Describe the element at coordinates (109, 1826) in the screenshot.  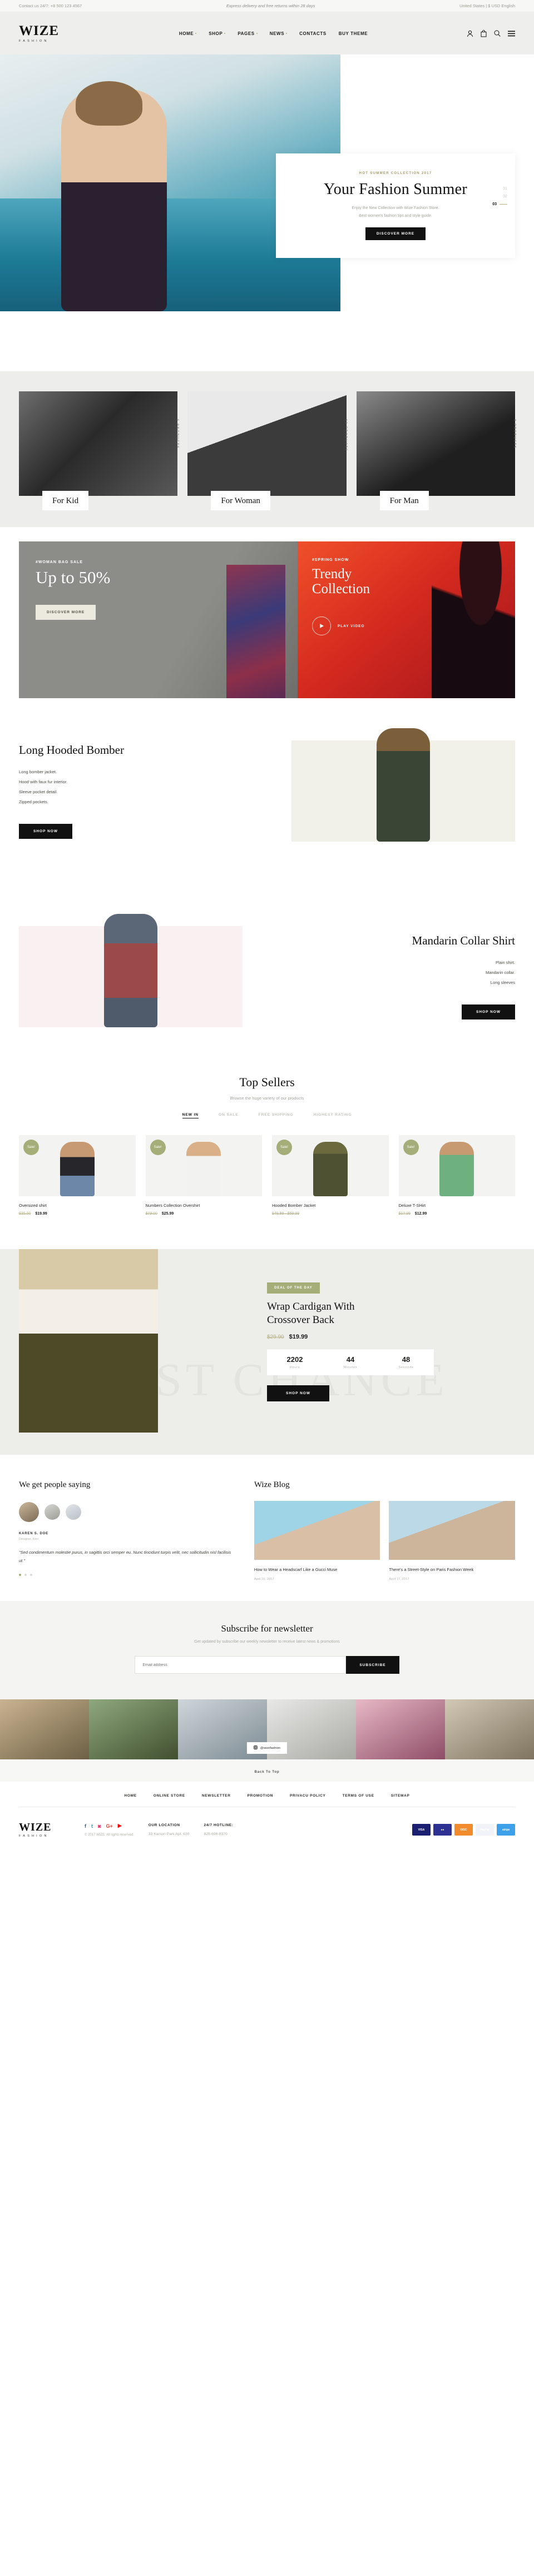
I see `google-plus-icon: G+` at that location.